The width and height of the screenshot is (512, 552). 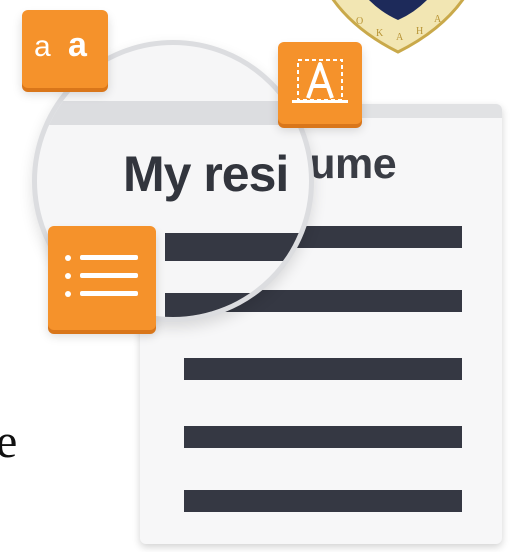 I want to click on svg-text: K, so click(x=380, y=33).